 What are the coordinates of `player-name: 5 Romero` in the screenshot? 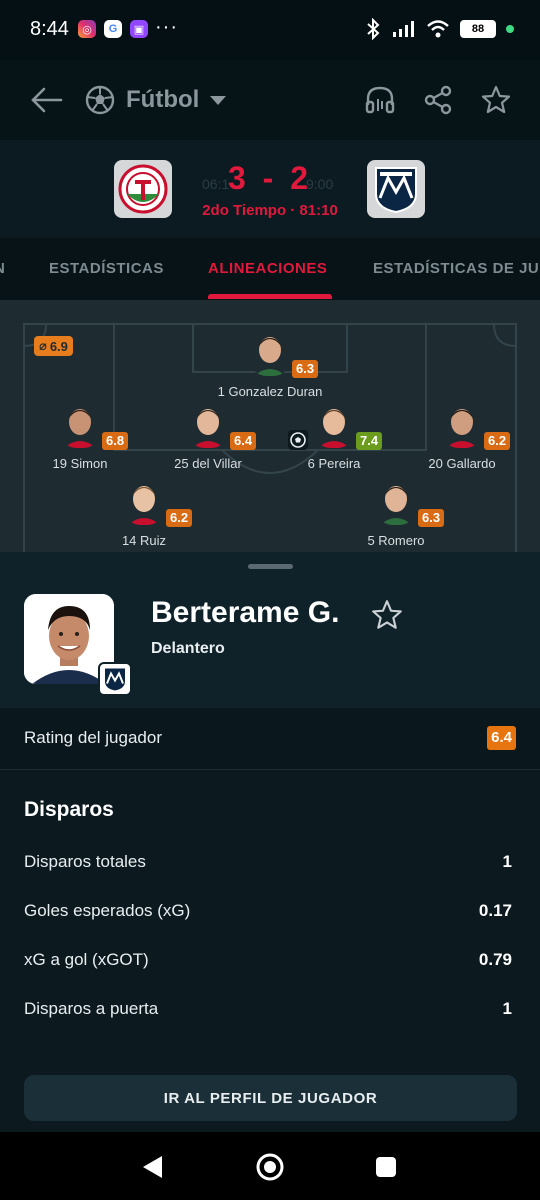 It's located at (396, 540).